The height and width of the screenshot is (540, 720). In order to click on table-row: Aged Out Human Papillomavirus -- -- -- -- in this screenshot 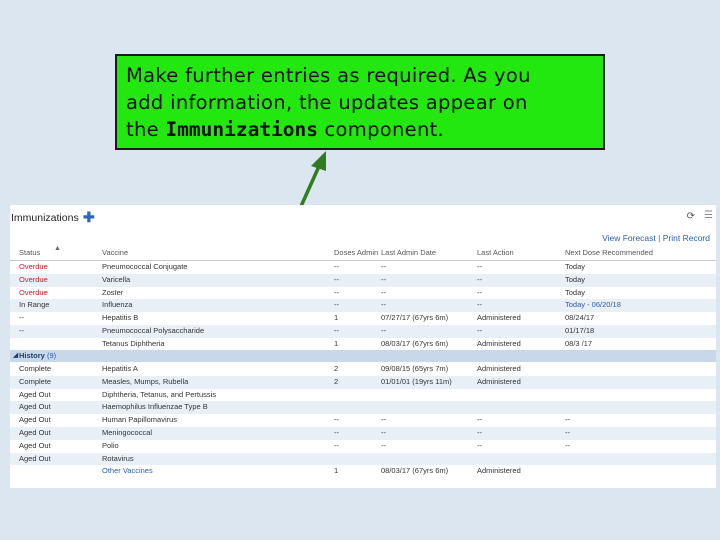, I will do `click(363, 420)`.